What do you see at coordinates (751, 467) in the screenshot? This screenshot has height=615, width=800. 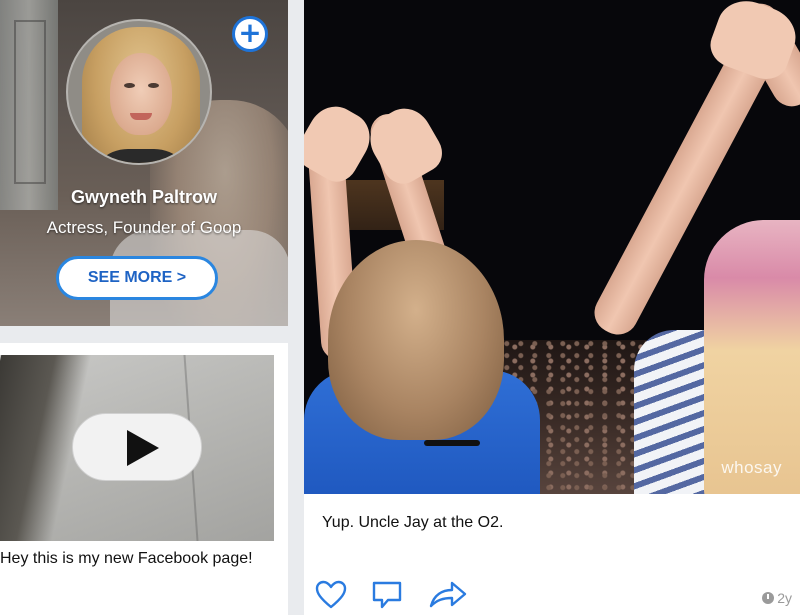 I see `watermark: whosay` at bounding box center [751, 467].